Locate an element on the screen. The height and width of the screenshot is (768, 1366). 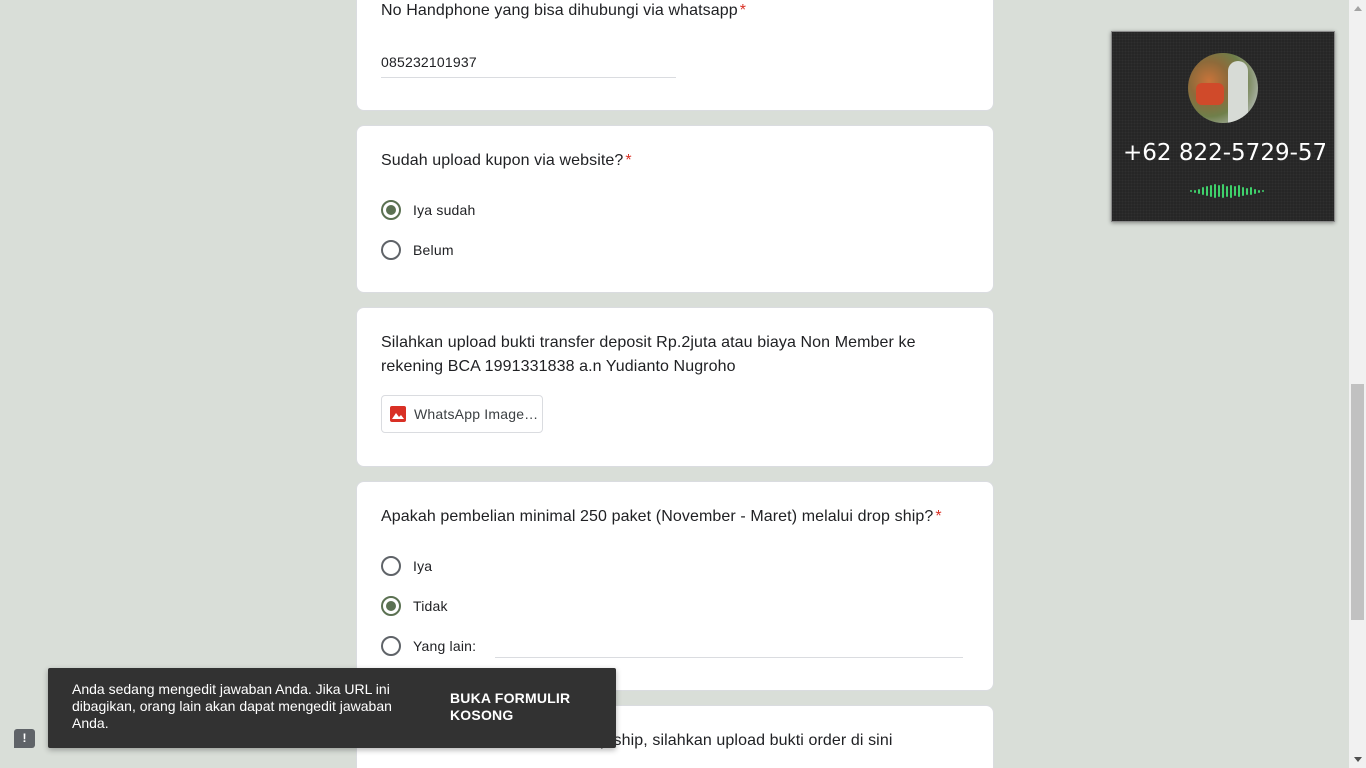
radio-option-tidak: Tidak is located at coordinates (414, 606).